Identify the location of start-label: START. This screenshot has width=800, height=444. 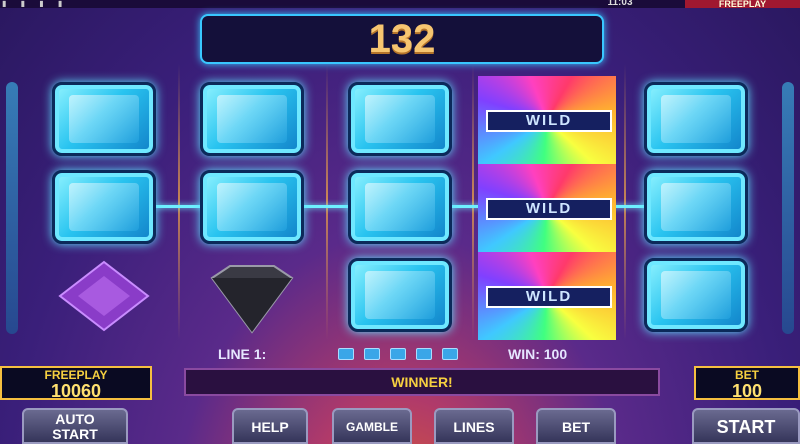
(746, 427).